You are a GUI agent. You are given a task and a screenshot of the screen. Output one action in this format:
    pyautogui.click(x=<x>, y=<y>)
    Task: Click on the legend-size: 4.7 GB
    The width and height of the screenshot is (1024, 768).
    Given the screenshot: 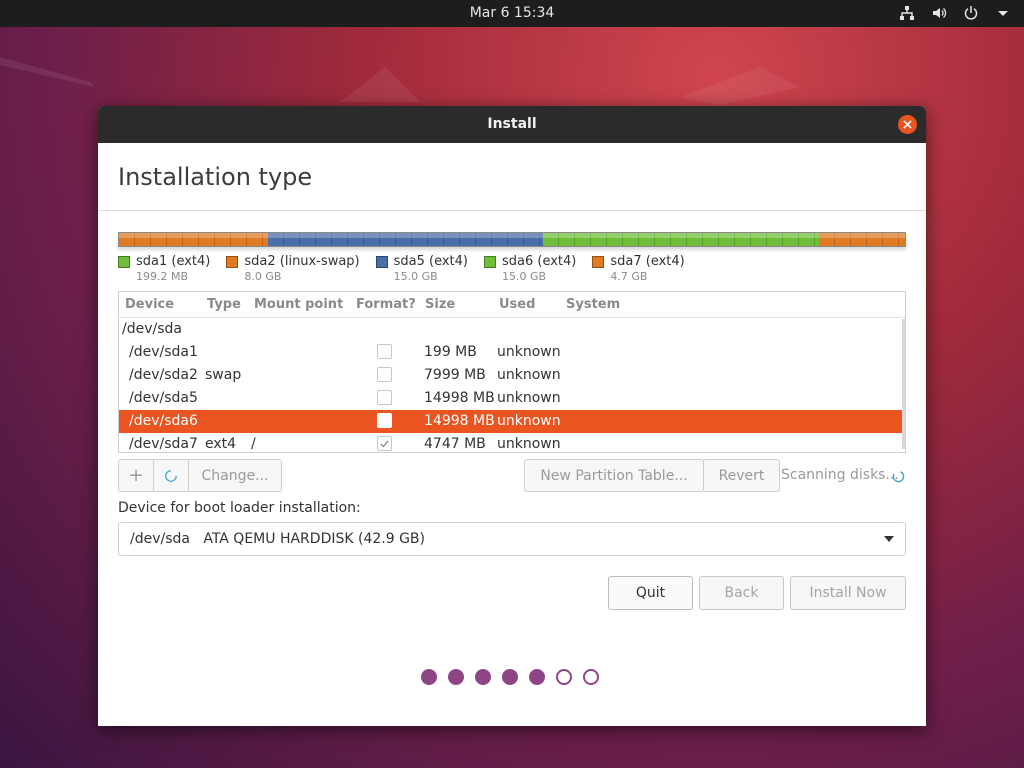 What is the action you would take?
    pyautogui.click(x=629, y=276)
    